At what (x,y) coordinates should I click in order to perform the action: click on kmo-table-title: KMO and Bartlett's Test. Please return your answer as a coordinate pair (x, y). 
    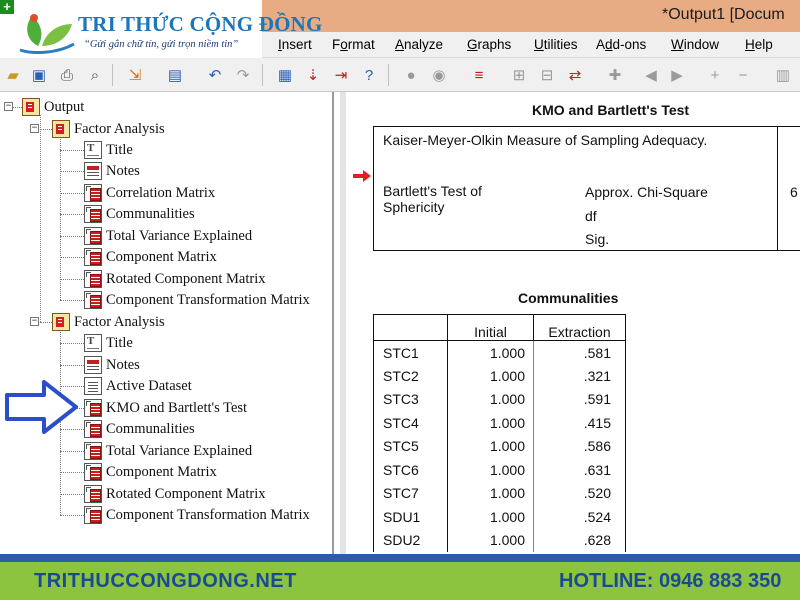
    Looking at the image, I should click on (611, 110).